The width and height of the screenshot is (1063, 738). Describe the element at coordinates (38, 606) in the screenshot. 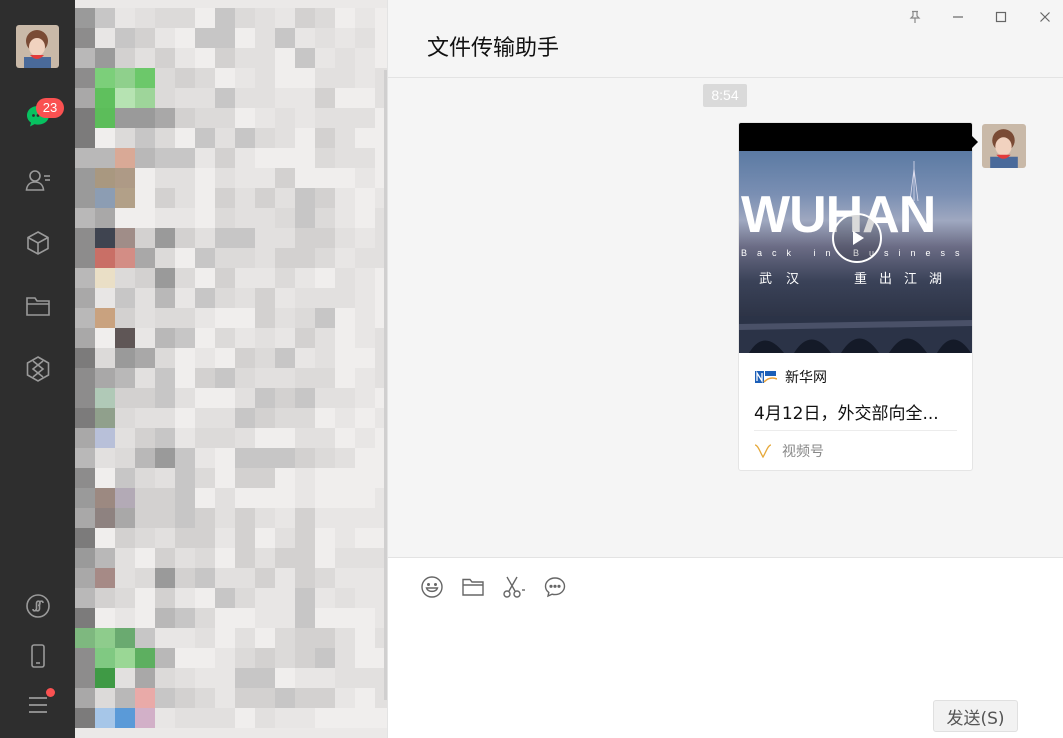

I see `mini-programs-nav-button` at that location.